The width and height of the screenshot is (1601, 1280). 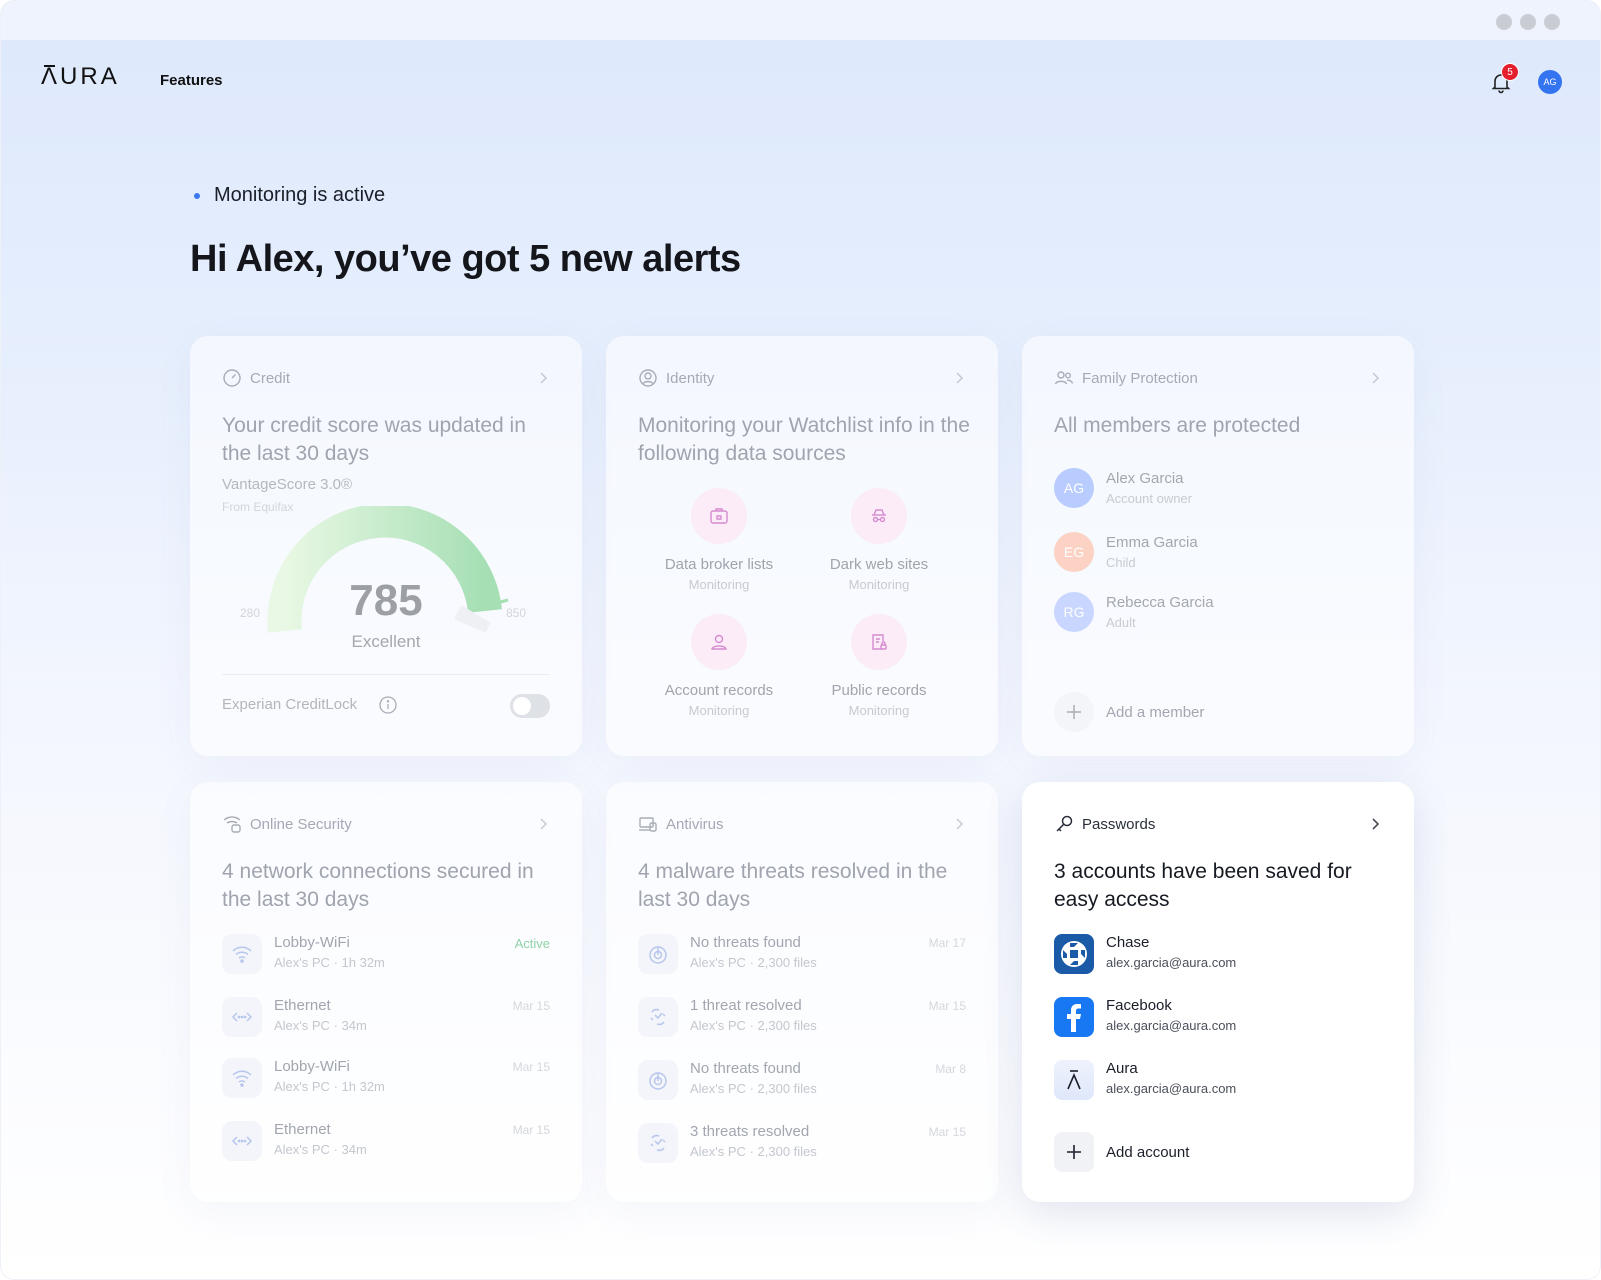 I want to click on shield-wifi-icon, so click(x=232, y=824).